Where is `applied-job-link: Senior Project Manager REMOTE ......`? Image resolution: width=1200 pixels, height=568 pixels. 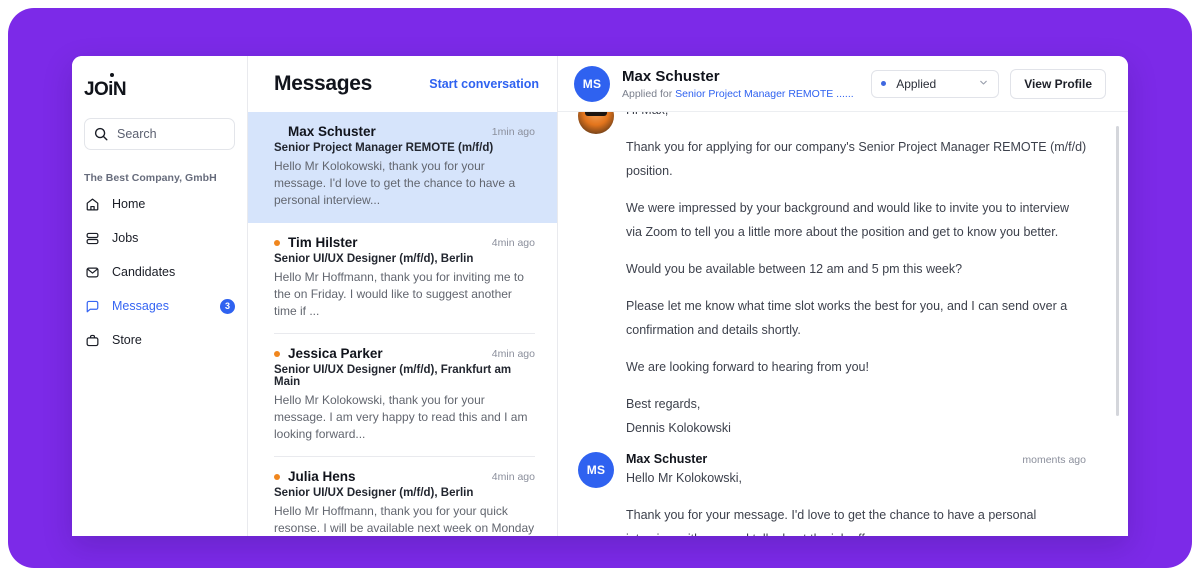 applied-job-link: Senior Project Manager REMOTE ...... is located at coordinates (764, 94).